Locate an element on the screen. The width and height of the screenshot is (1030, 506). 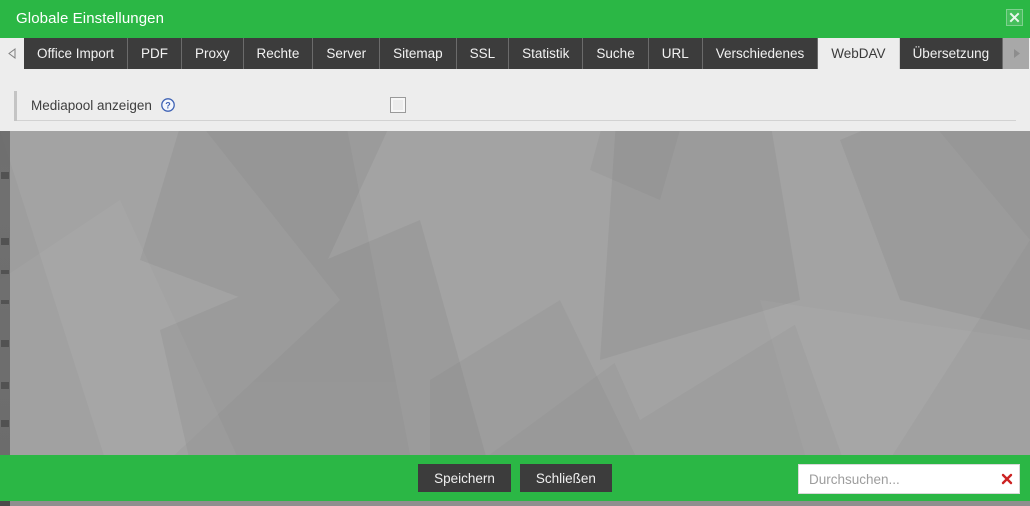
dialog-footer: Speichern Schließen is located at coordinates (515, 478).